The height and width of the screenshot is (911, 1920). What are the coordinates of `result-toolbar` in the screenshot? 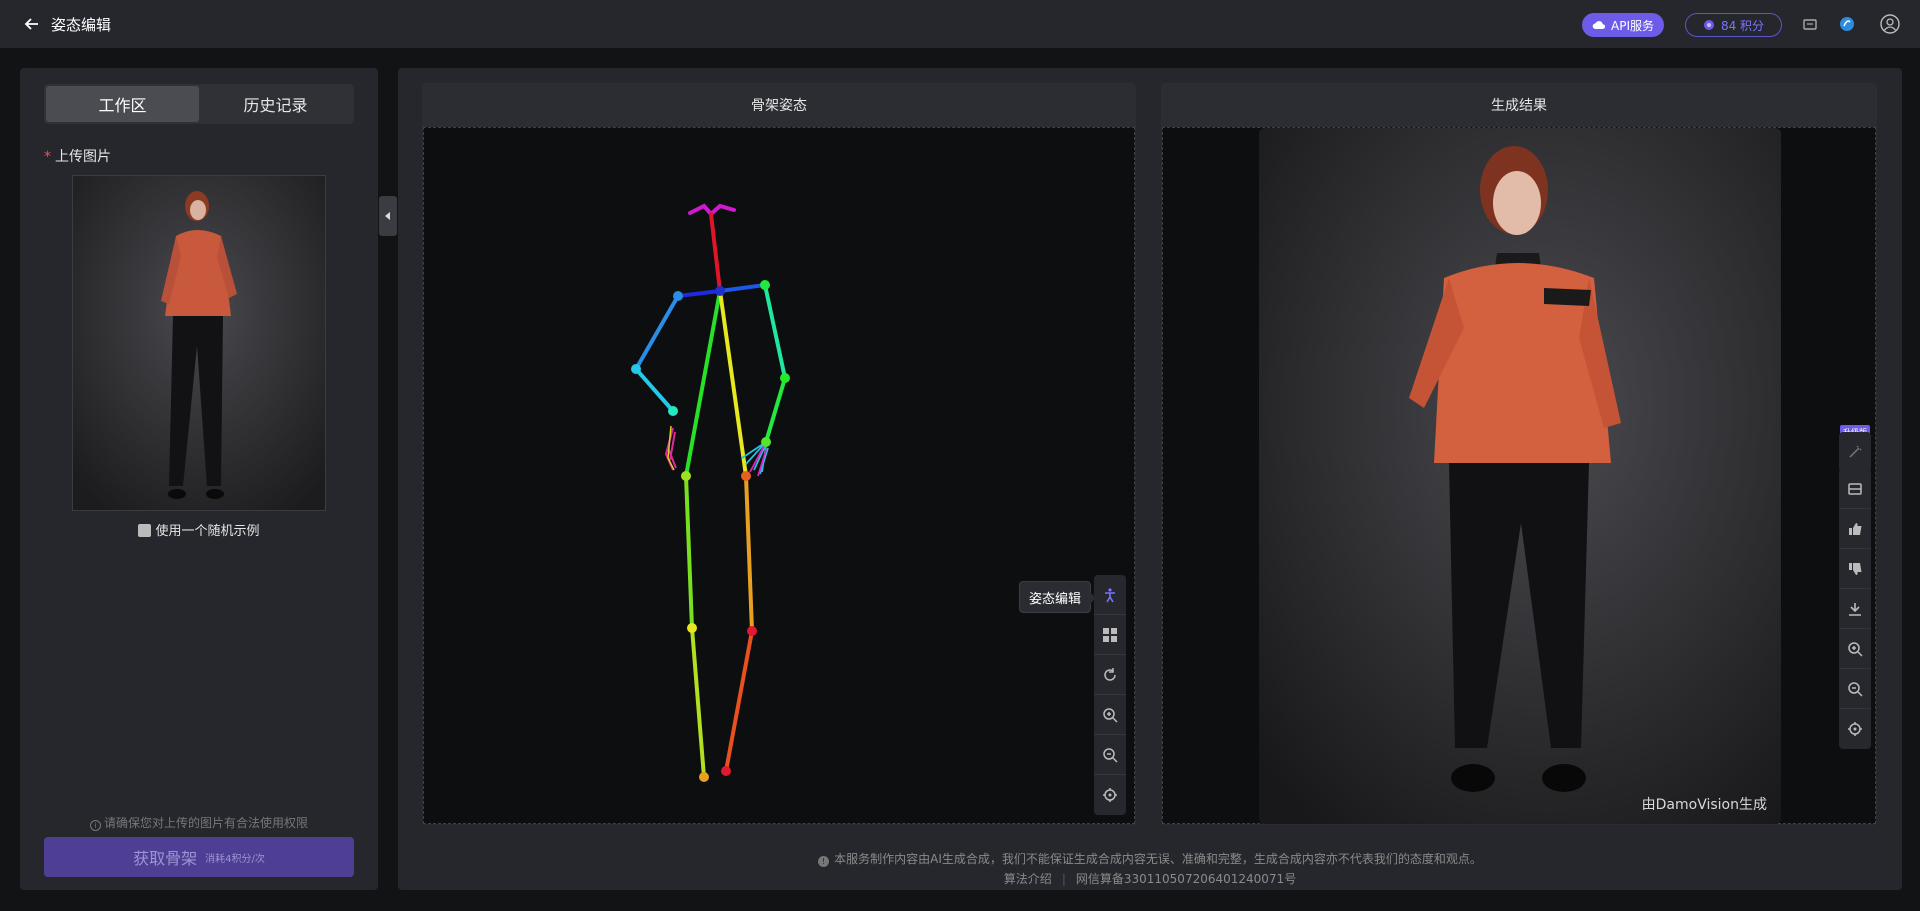 It's located at (1855, 609).